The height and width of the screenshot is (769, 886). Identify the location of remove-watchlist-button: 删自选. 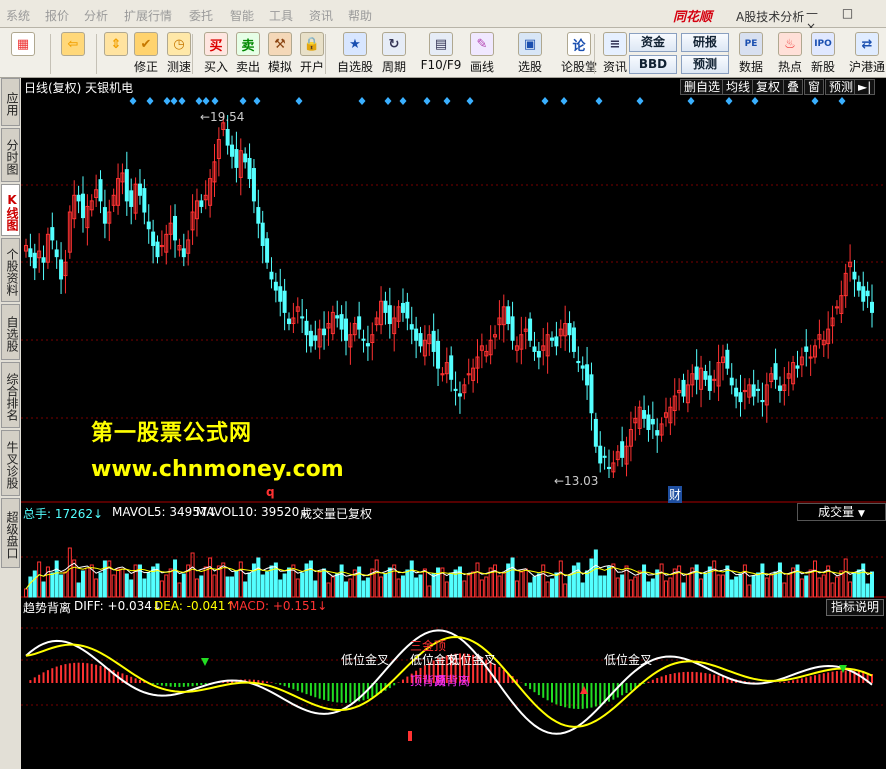
(702, 87).